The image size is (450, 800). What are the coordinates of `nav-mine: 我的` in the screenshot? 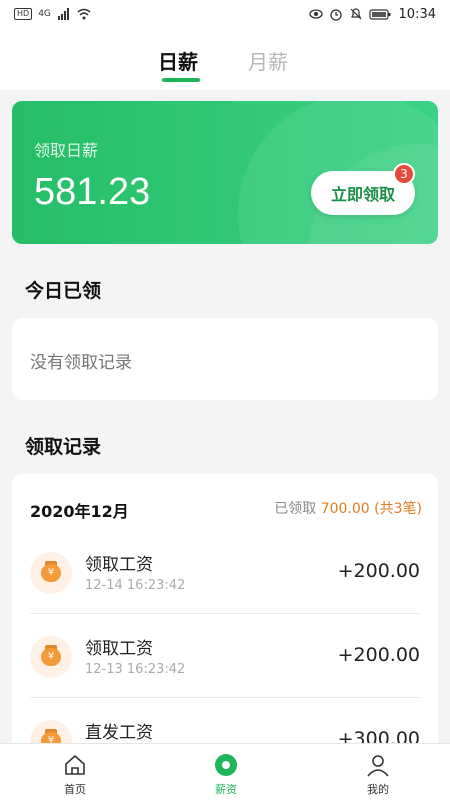 It's located at (378, 774).